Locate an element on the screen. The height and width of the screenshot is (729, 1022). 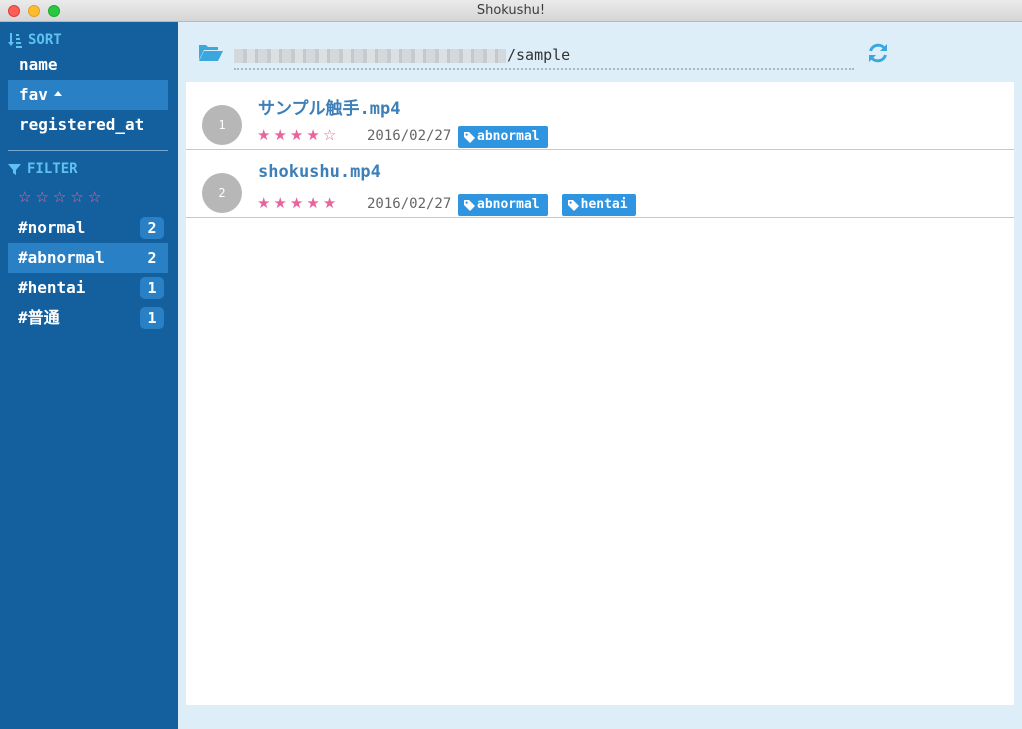
filter-tag-abnormal: #abnormal 2 is located at coordinates (88, 258).